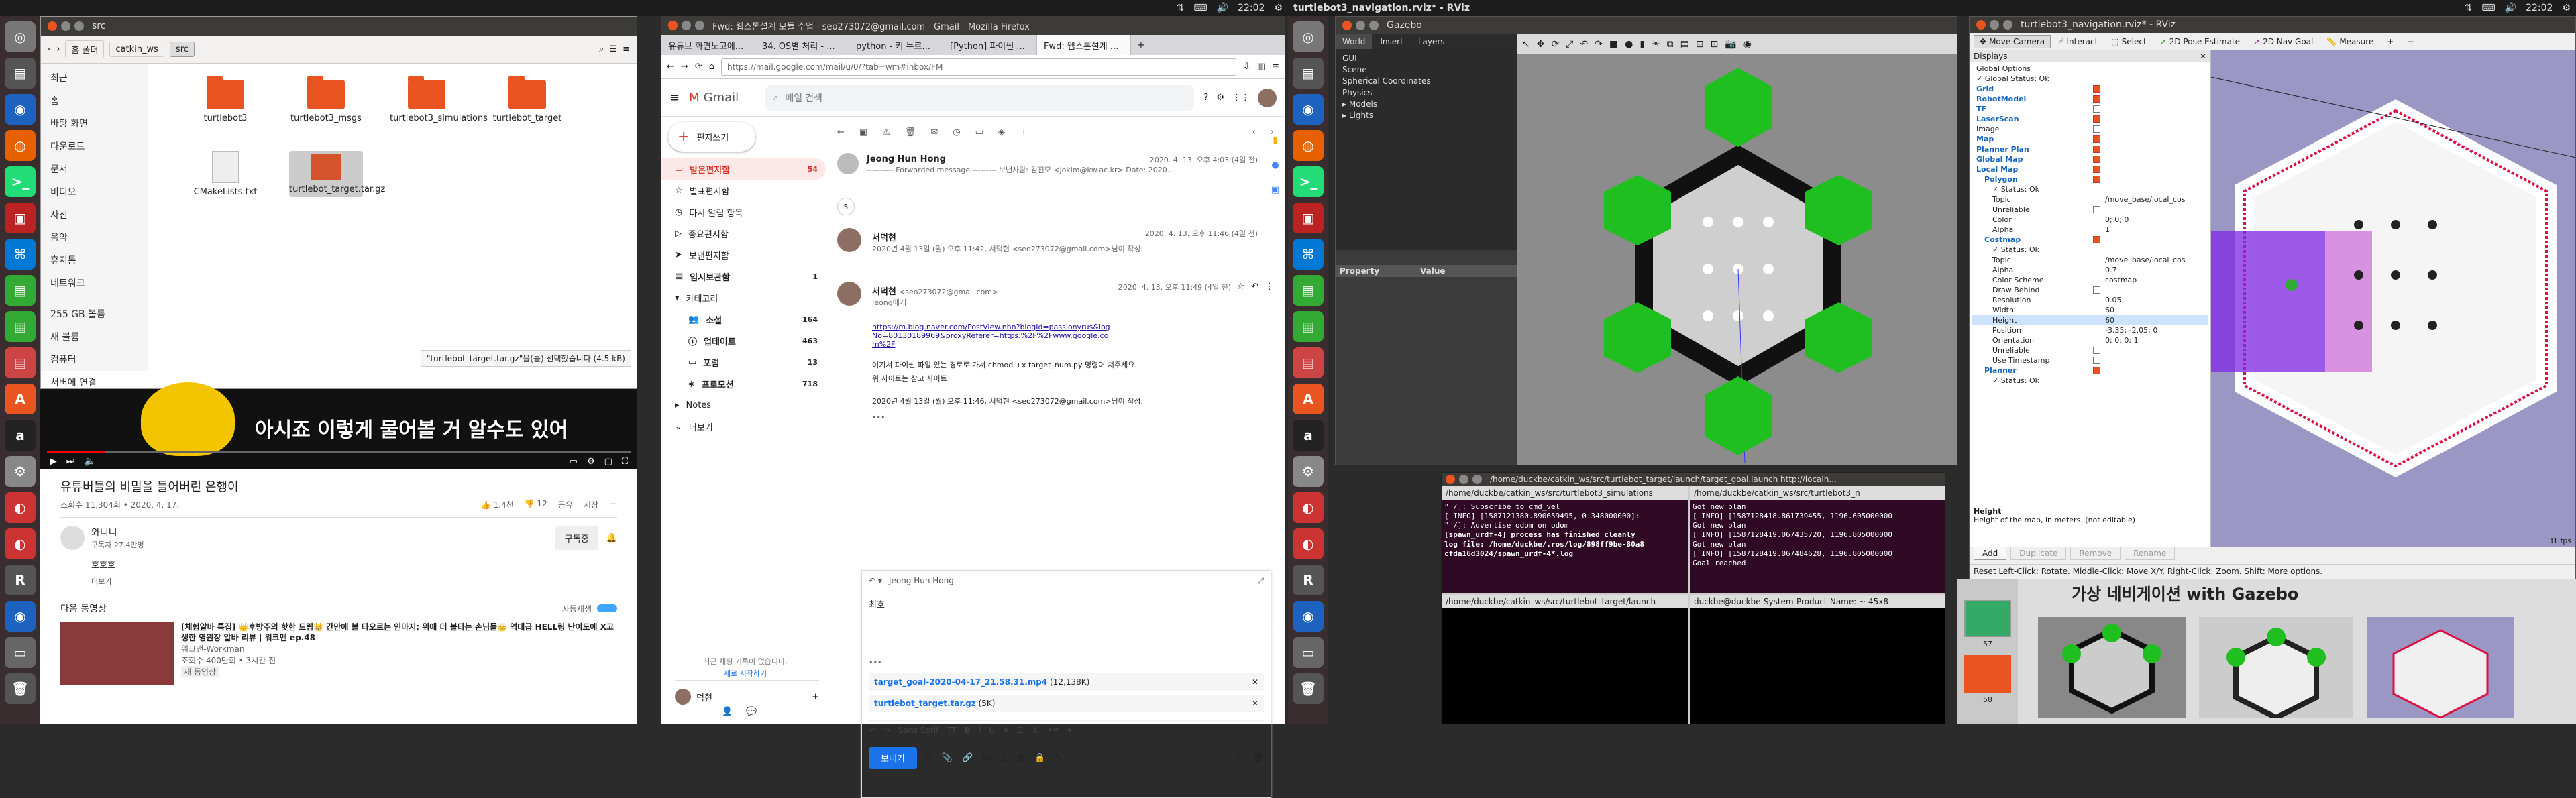  Describe the element at coordinates (2090, 169) in the screenshot. I see `display-tree-row: Local Map` at that location.